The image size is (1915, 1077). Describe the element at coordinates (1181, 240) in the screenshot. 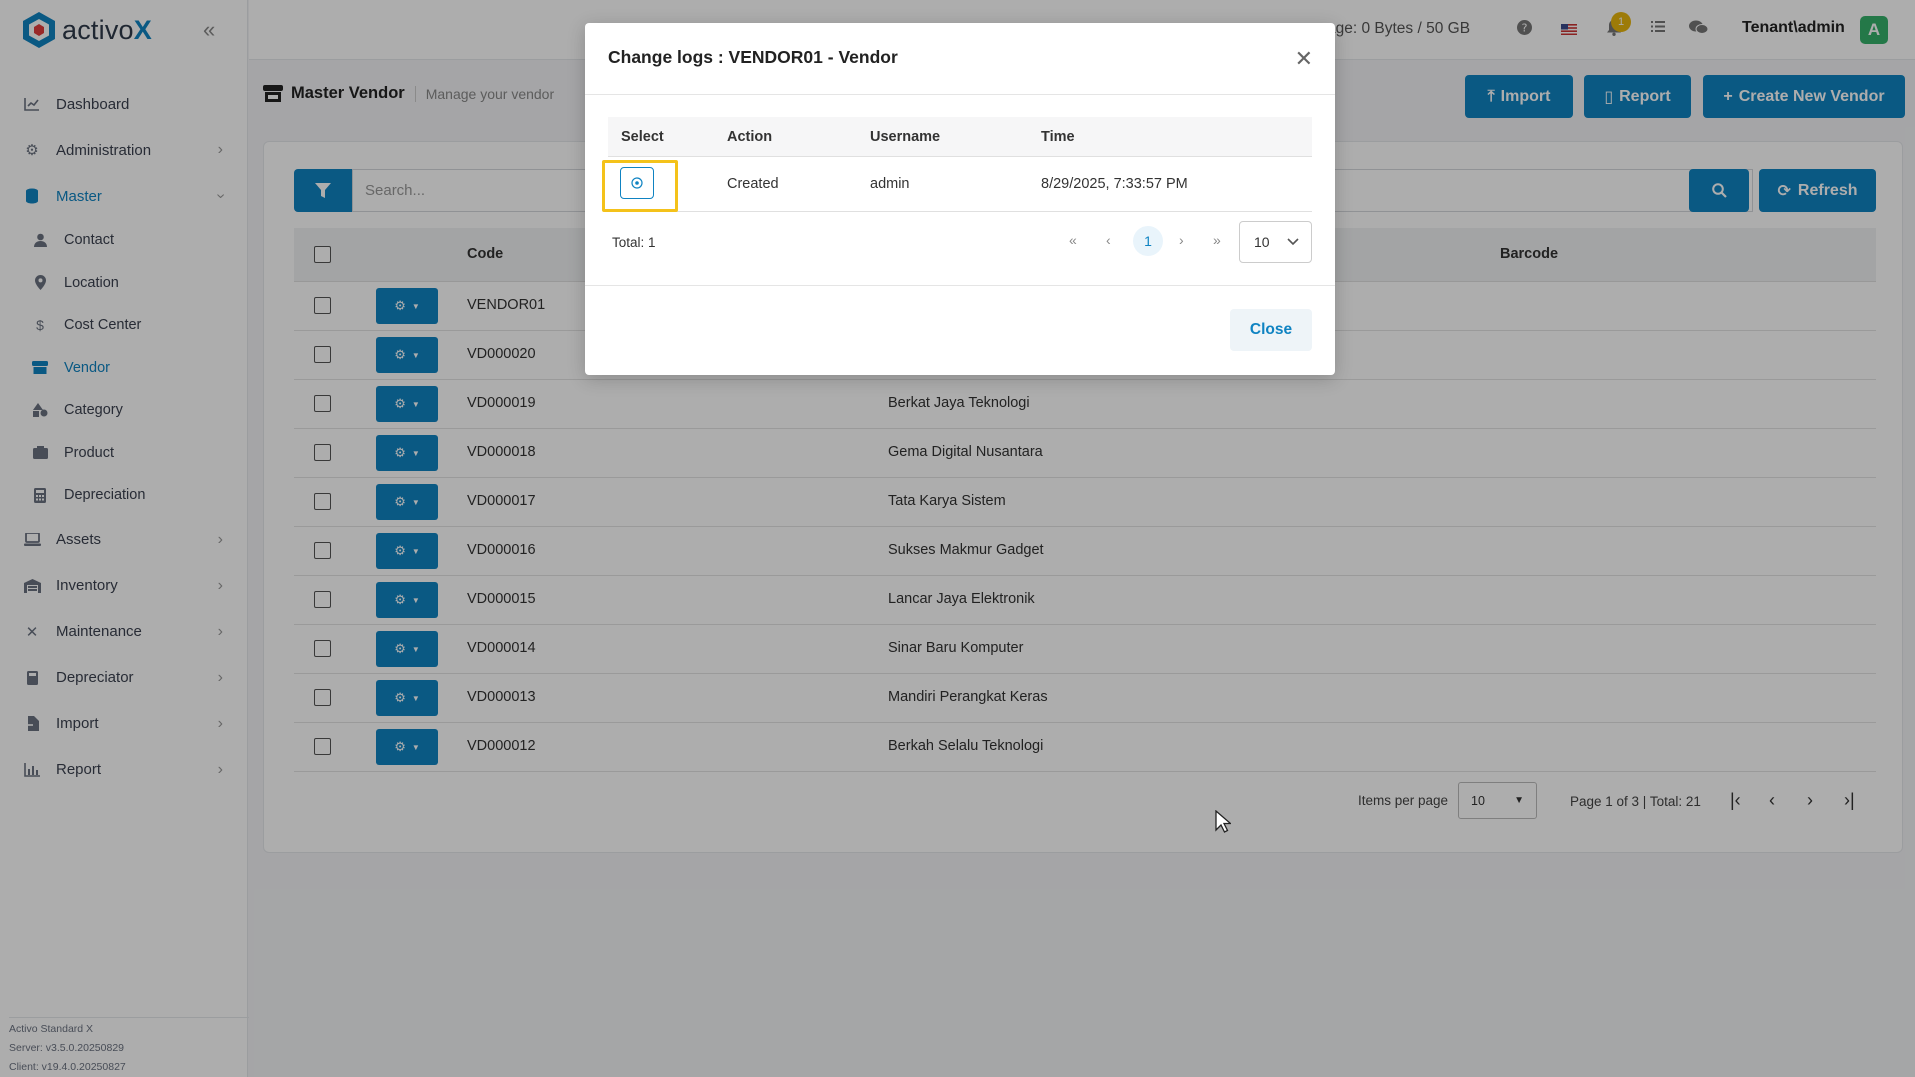

I see `next-page-icon: ›` at that location.